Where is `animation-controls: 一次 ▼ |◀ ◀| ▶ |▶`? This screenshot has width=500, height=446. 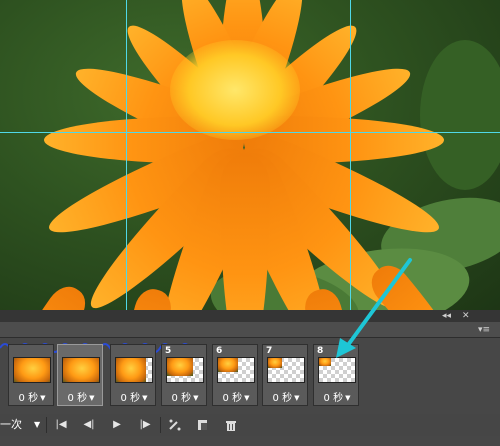 animation-controls: 一次 ▼ |◀ ◀| ▶ |▶ is located at coordinates (250, 425).